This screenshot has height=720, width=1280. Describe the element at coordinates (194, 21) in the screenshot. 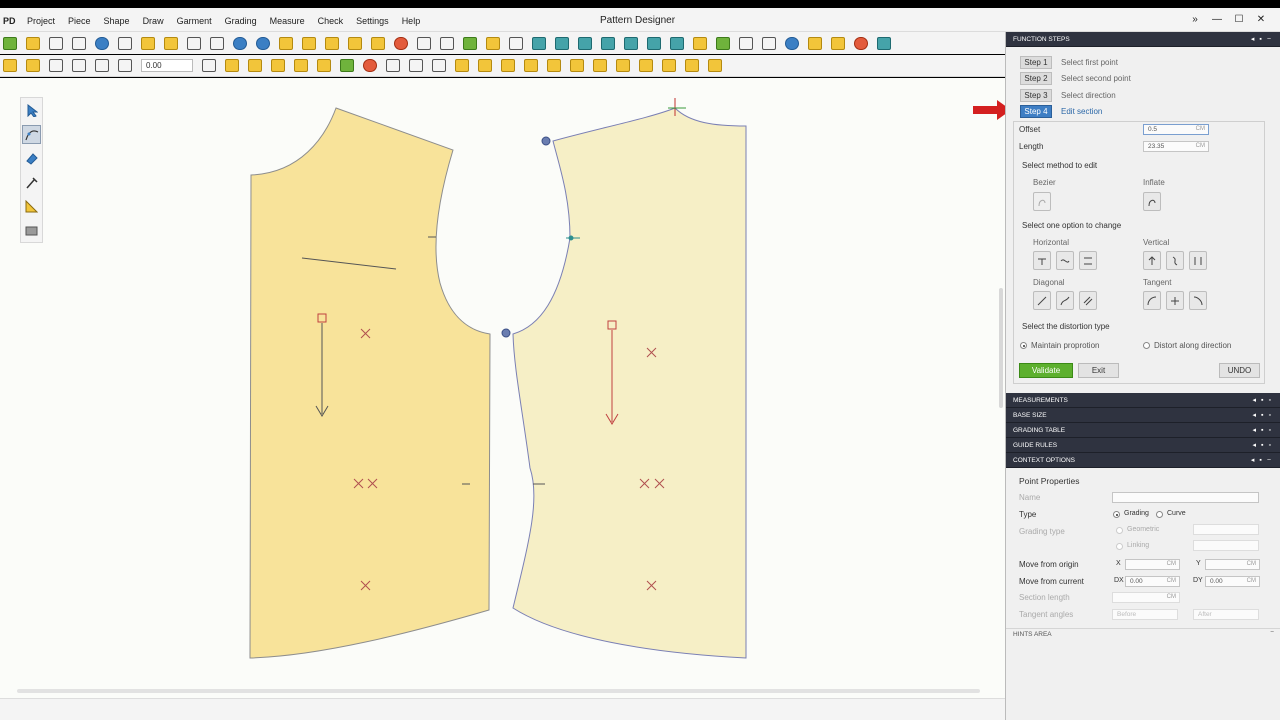

I see `menu-garment: Garment` at that location.